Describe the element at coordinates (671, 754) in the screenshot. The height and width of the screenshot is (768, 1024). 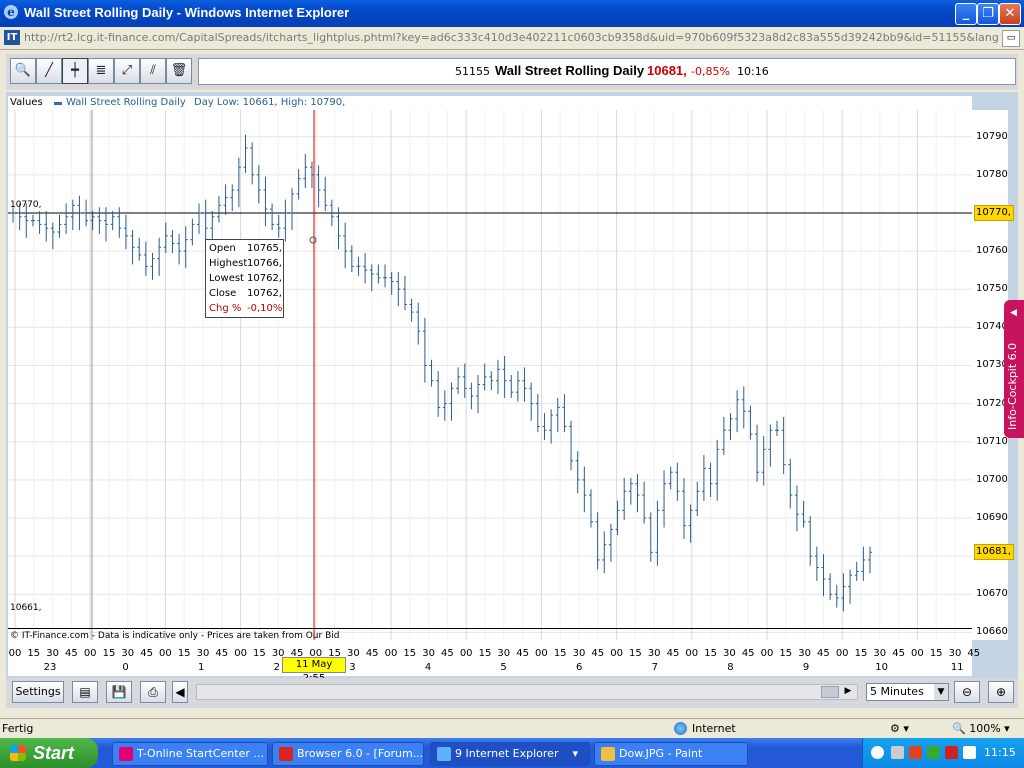
I see `task-paint: Dow.JPG - Paint` at that location.